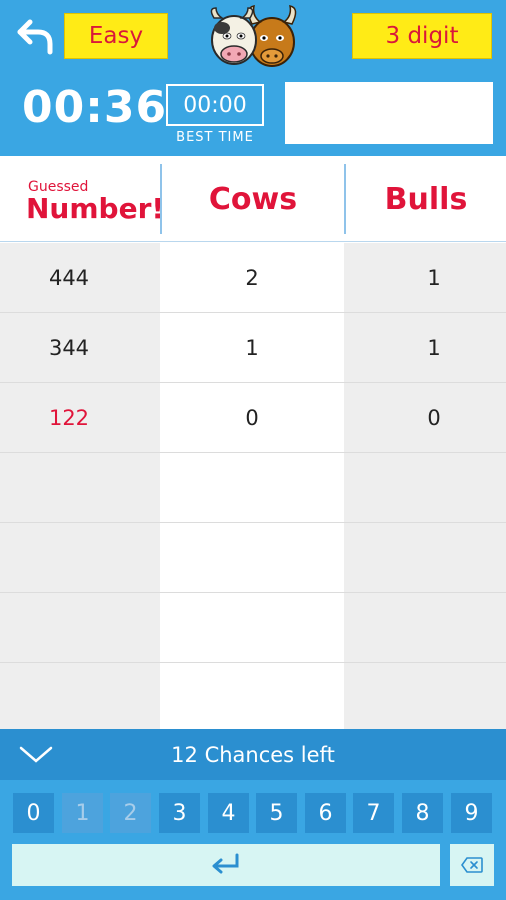 The width and height of the screenshot is (506, 900). I want to click on guess-input, so click(389, 113).